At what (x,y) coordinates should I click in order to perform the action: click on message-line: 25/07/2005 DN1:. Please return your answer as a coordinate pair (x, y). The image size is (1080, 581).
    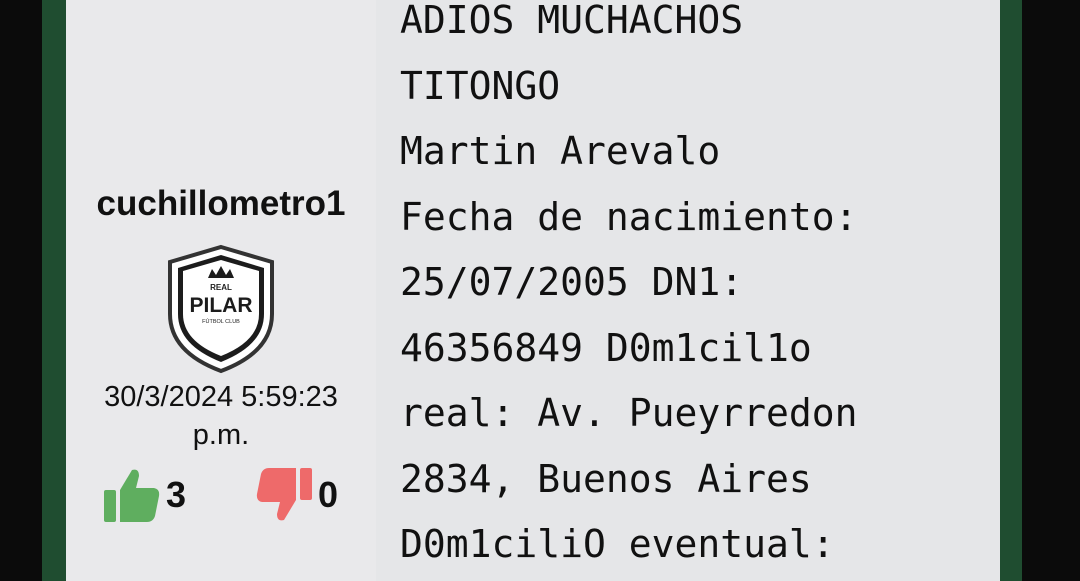
    Looking at the image, I should click on (572, 282).